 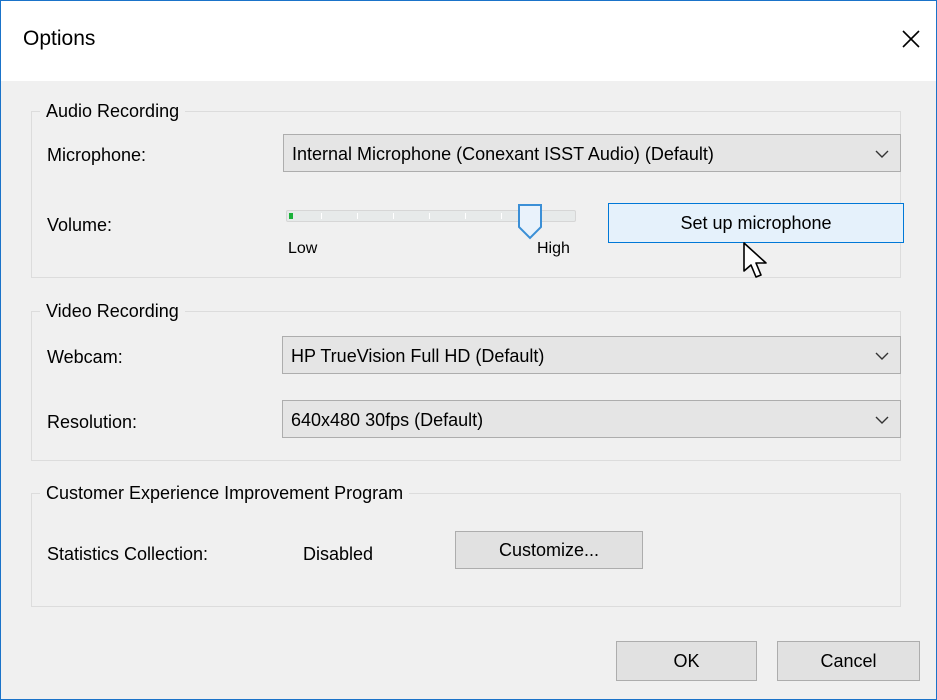 I want to click on mouse-pointer-icon, so click(x=755, y=260).